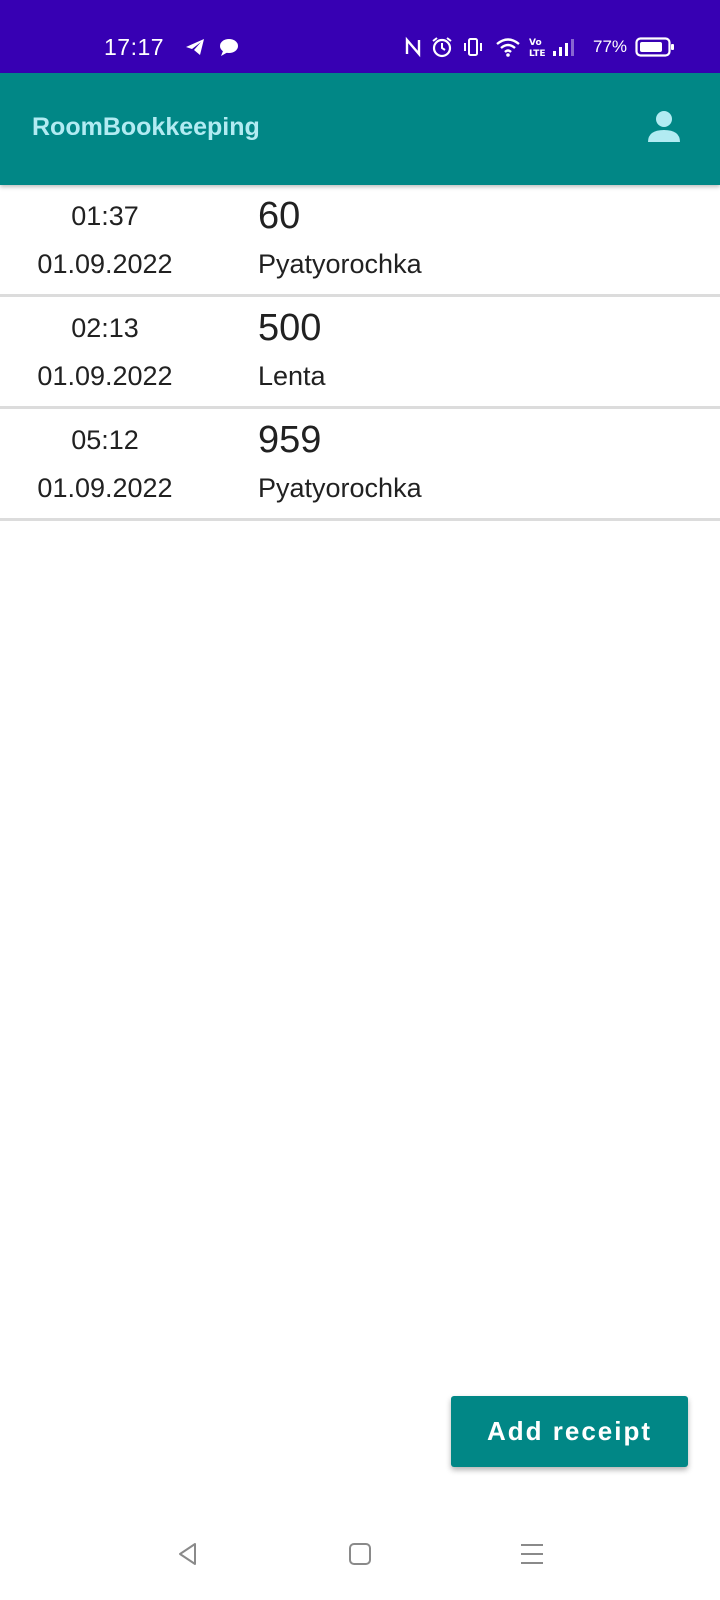 The width and height of the screenshot is (720, 1600). What do you see at coordinates (146, 127) in the screenshot?
I see `app-title: RoomBookkeeping` at bounding box center [146, 127].